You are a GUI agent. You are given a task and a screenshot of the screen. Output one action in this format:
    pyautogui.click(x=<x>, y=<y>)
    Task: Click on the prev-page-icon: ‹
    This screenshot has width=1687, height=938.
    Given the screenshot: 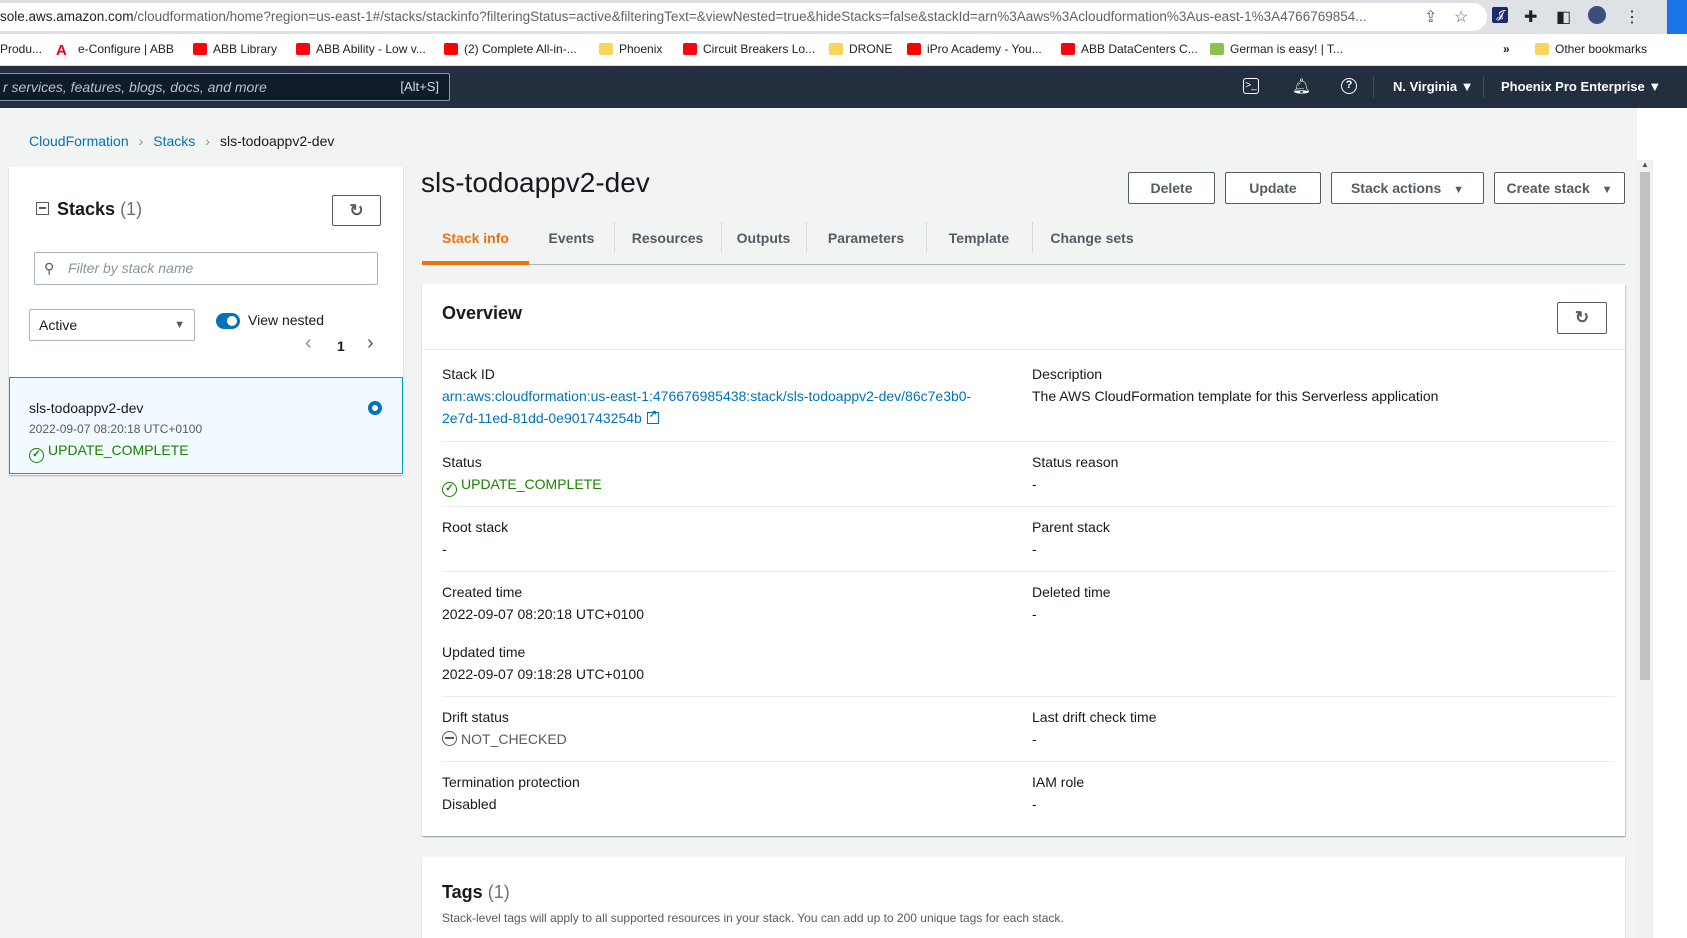 What is the action you would take?
    pyautogui.click(x=308, y=343)
    